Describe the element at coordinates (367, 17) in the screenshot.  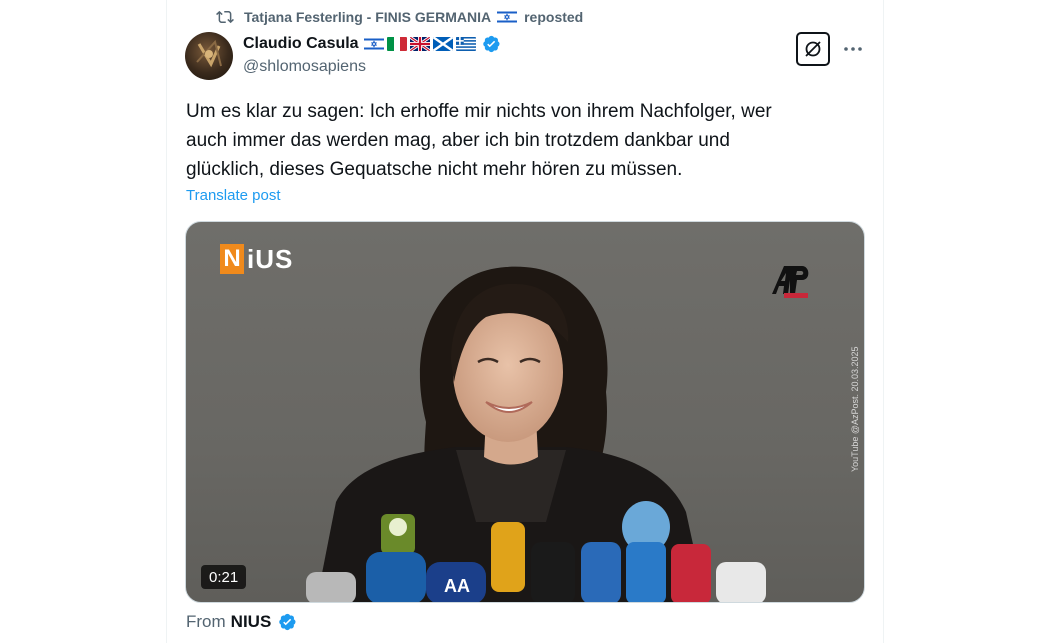
I see `reposter-name: Tatjana Festerling - FINIS GERMANIA` at that location.